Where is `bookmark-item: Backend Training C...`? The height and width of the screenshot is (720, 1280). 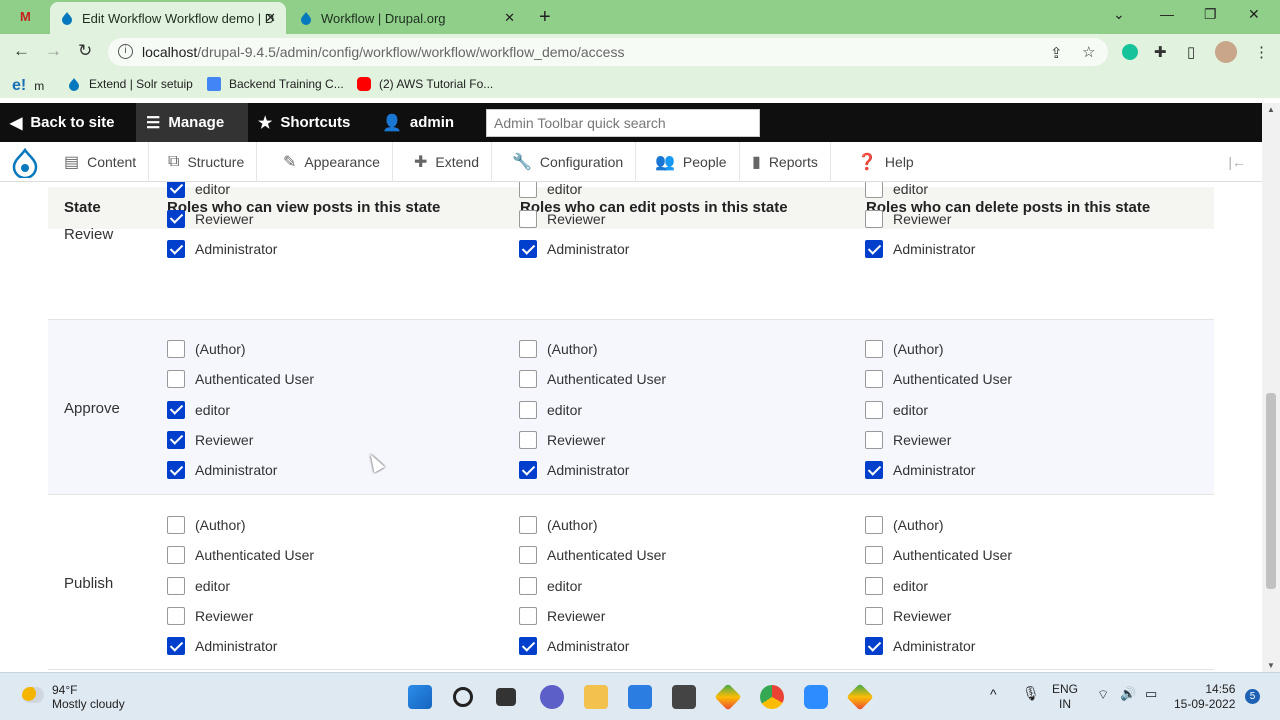
bookmark-item: Backend Training C... is located at coordinates (275, 84).